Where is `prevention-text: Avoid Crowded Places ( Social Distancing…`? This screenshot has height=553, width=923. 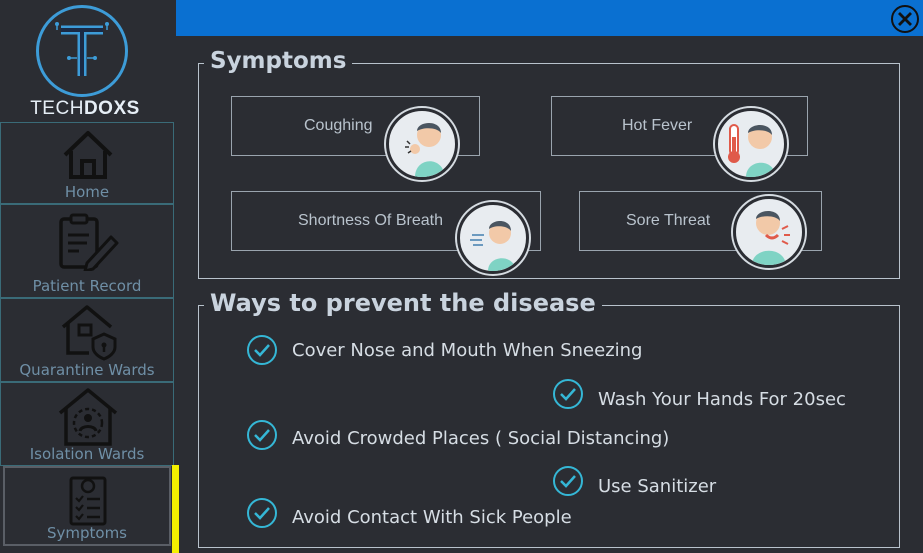 prevention-text: Avoid Crowded Places ( Social Distancing… is located at coordinates (481, 438).